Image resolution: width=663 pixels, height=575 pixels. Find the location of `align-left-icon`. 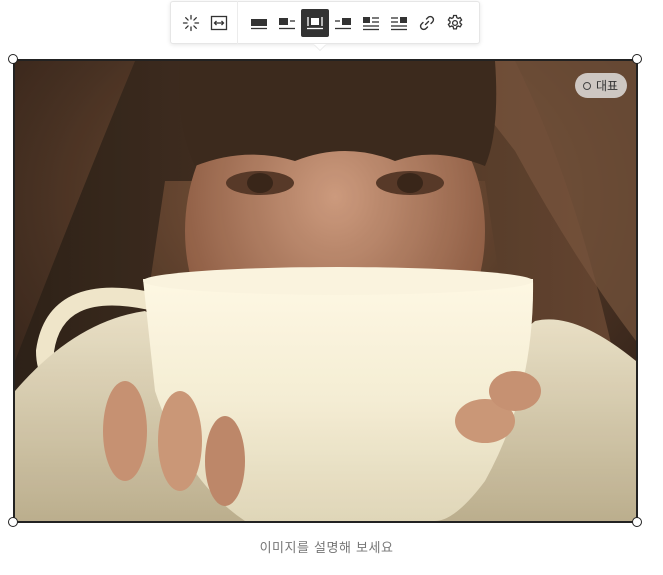

align-left-icon is located at coordinates (287, 23).